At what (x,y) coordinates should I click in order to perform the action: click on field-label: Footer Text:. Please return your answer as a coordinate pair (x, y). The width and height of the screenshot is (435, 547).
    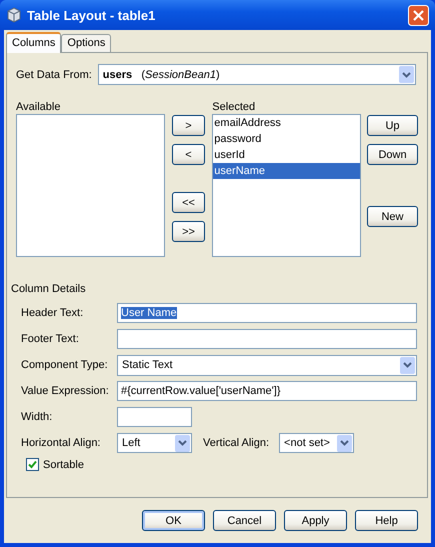
    Looking at the image, I should click on (50, 339).